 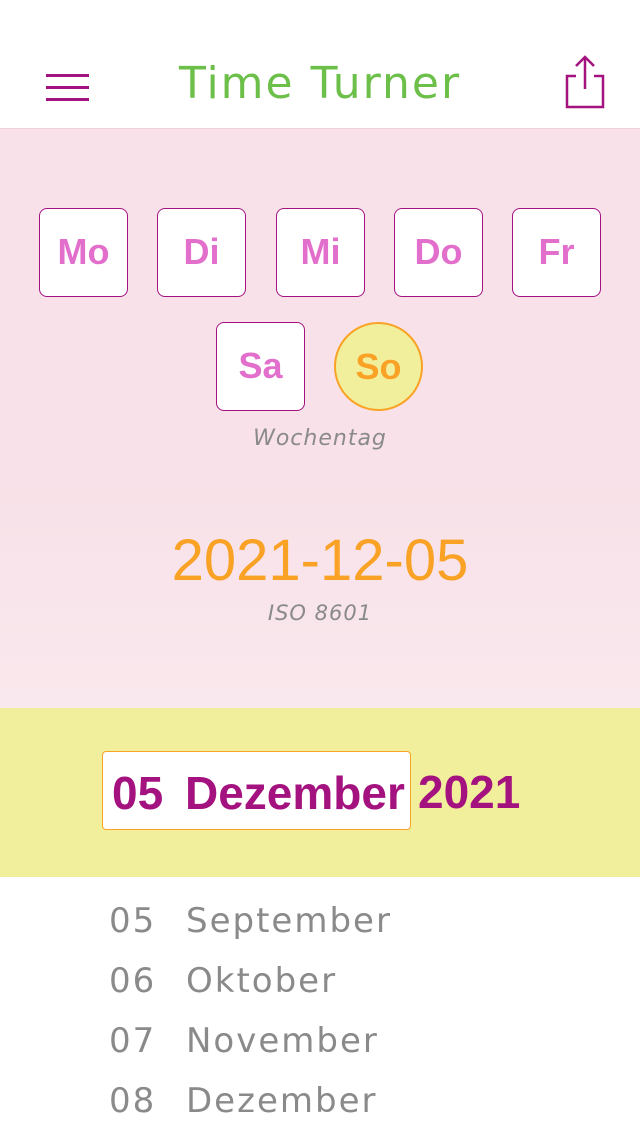 What do you see at coordinates (133, 1101) in the screenshot?
I see `picker-day: 08` at bounding box center [133, 1101].